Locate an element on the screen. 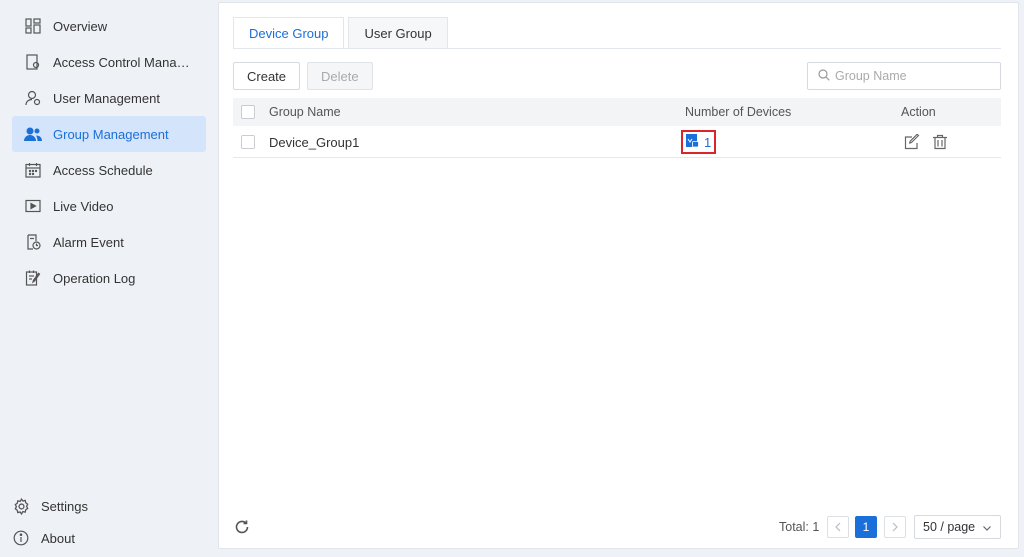  row-checkbox is located at coordinates (248, 142).